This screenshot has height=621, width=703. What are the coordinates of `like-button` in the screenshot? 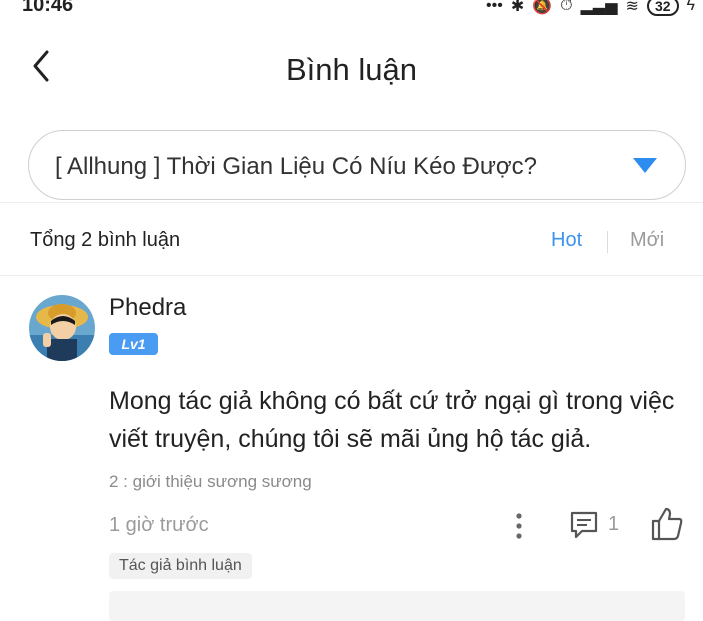 It's located at (667, 524).